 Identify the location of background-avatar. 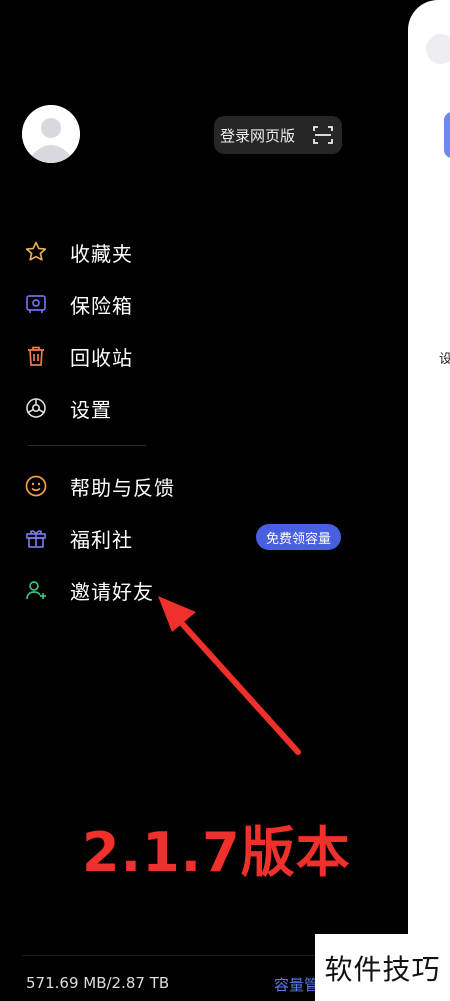
(438, 49).